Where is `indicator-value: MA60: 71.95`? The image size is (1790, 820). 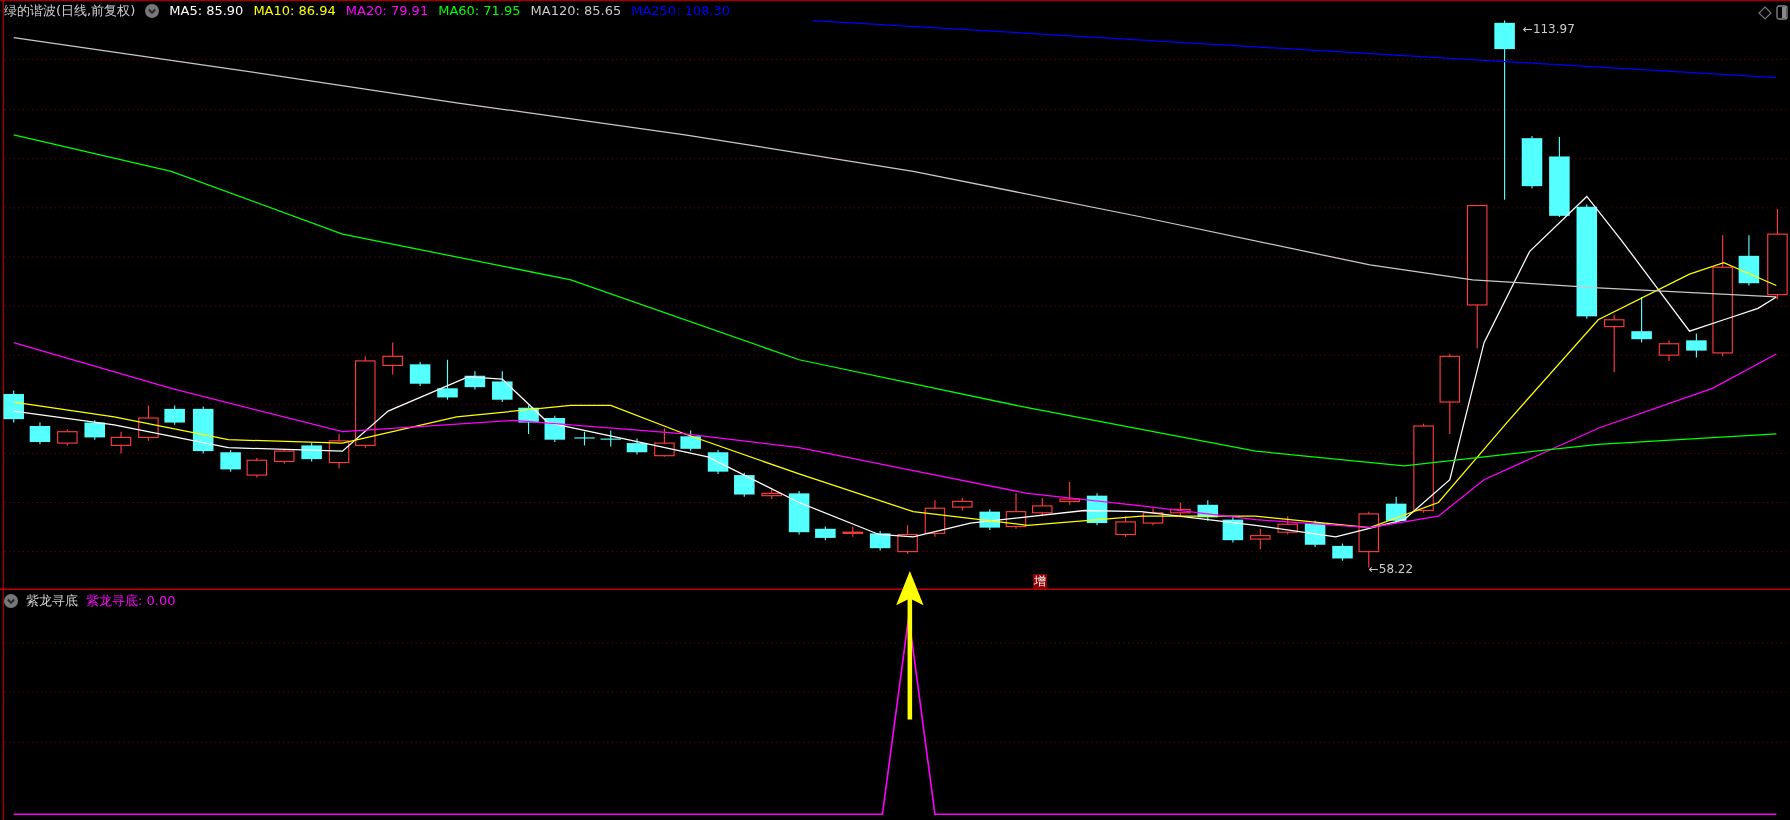 indicator-value: MA60: 71.95 is located at coordinates (479, 11).